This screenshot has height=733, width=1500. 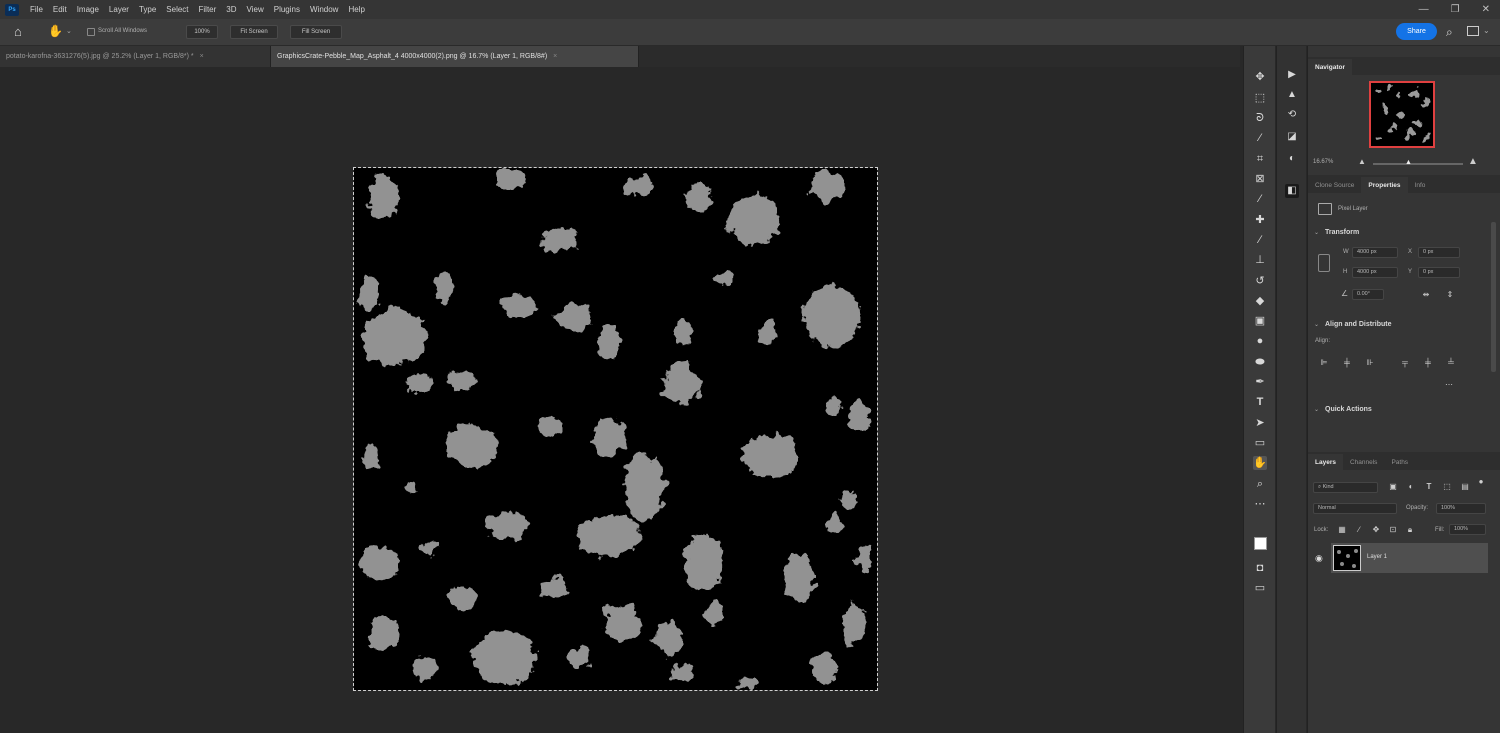 I want to click on lock-image-icon: ∕, so click(x=1359, y=530).